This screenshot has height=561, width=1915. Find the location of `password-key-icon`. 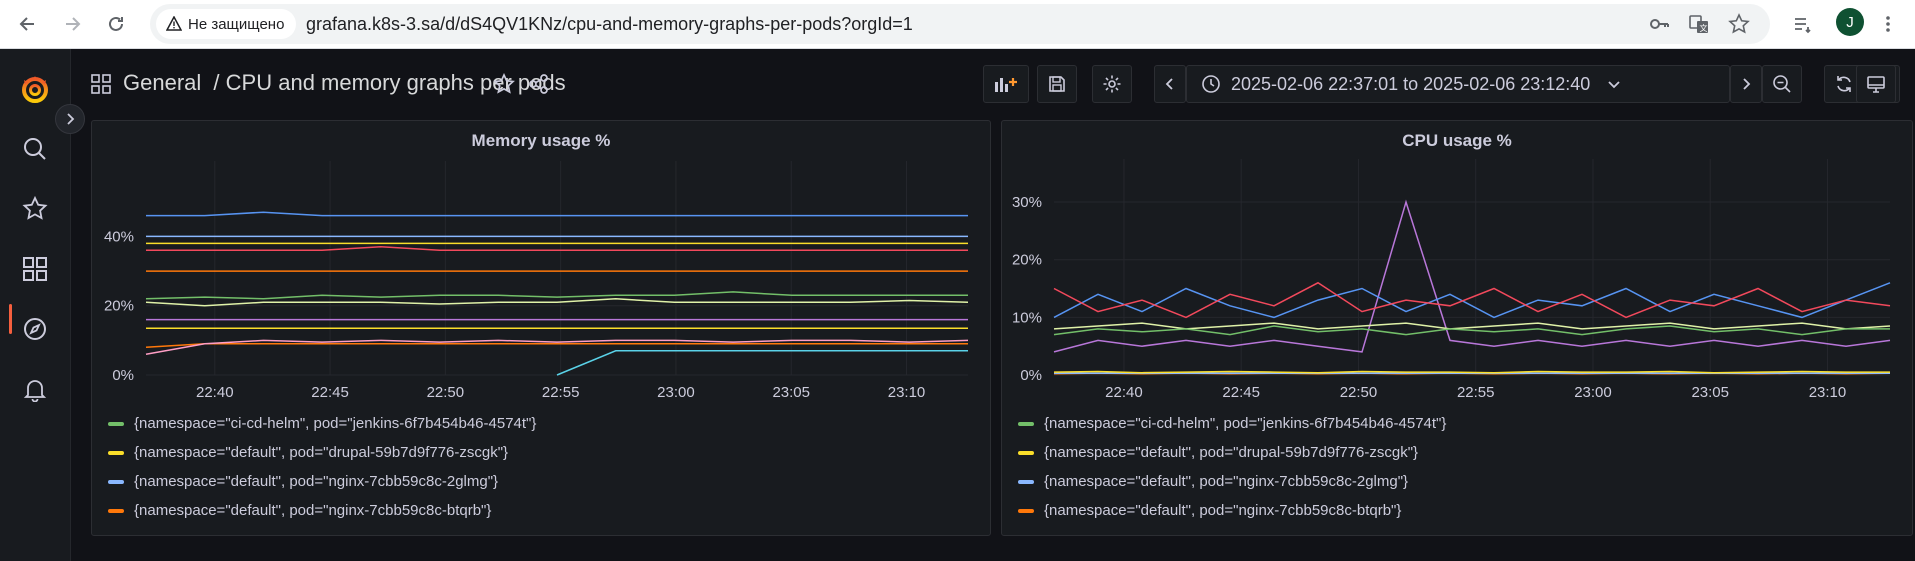

password-key-icon is located at coordinates (1659, 24).